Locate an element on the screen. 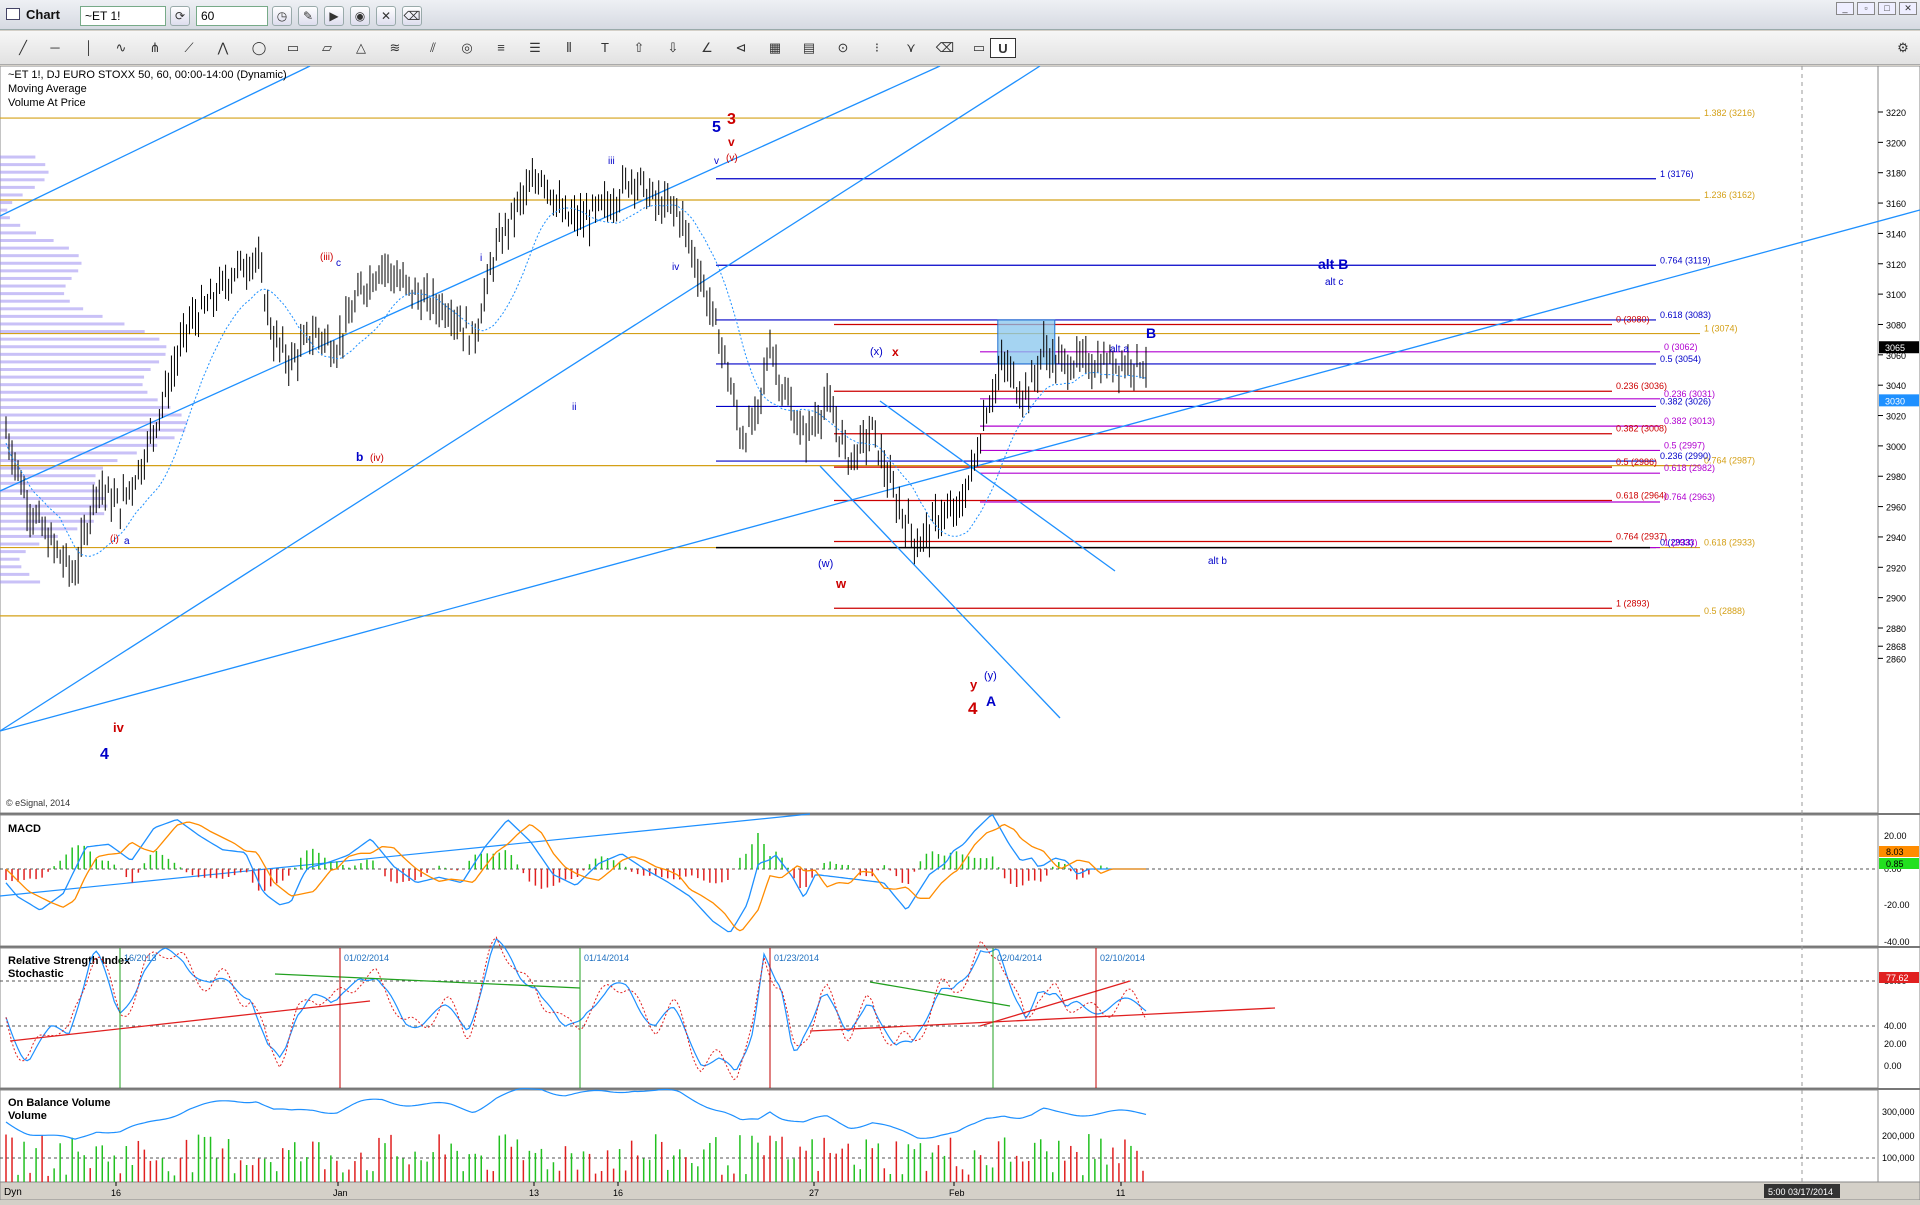 This screenshot has width=1920, height=1205. parallel-tool-icon: ▱ is located at coordinates (327, 48).